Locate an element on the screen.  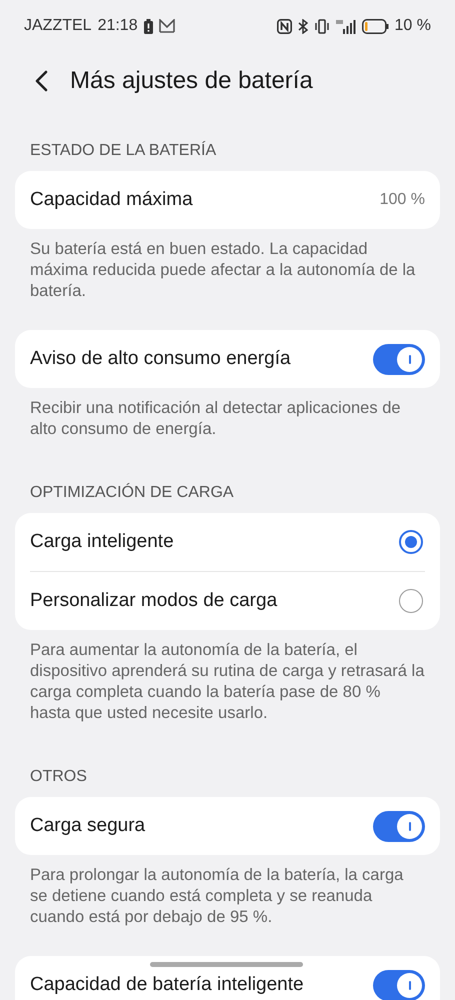
description-text: Para prolongar la autonomía de la batería, la carga se detiene cuando está completa y se reanuda cuando está por debajo de 95 %. is located at coordinates (216, 896).